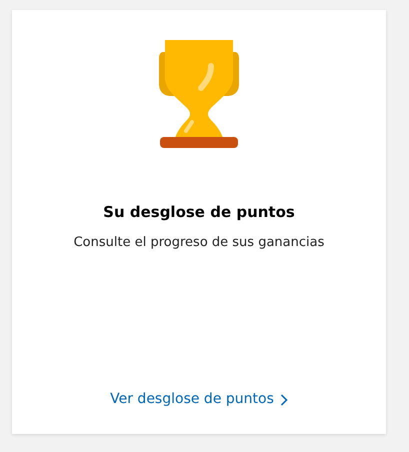 The width and height of the screenshot is (409, 452). What do you see at coordinates (199, 399) in the screenshot?
I see `points-breakdown-link: Ver desglose de puntos` at bounding box center [199, 399].